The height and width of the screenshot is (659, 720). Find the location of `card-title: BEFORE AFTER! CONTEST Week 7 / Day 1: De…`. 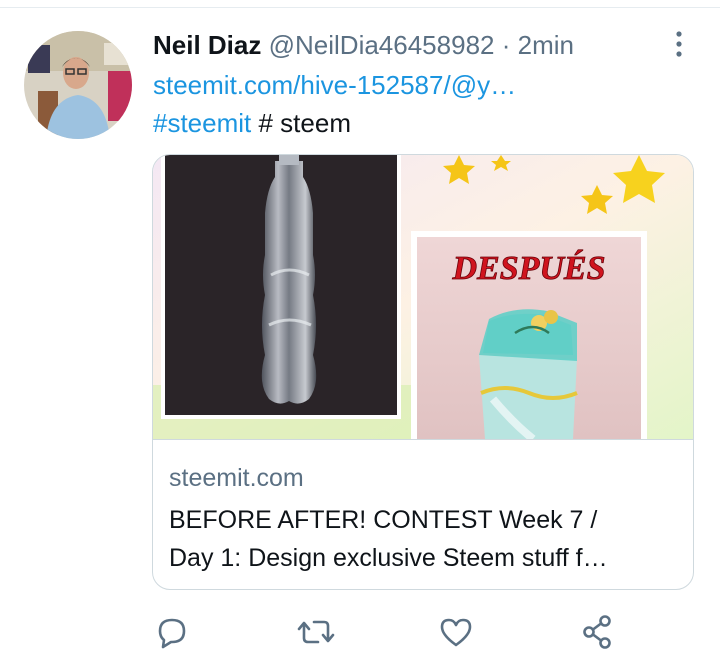

card-title: BEFORE AFTER! CONTEST Week 7 / Day 1: De… is located at coordinates (426, 539).